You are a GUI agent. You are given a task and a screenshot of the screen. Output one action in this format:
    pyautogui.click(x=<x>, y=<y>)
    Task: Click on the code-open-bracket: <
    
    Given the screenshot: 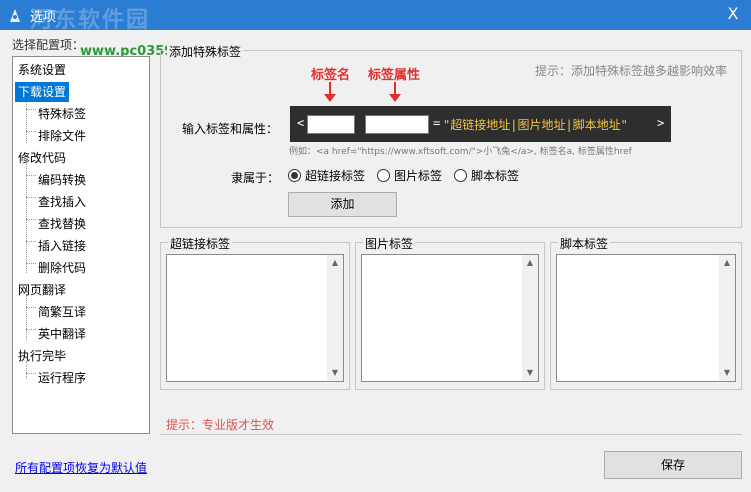 What is the action you would take?
    pyautogui.click(x=301, y=123)
    